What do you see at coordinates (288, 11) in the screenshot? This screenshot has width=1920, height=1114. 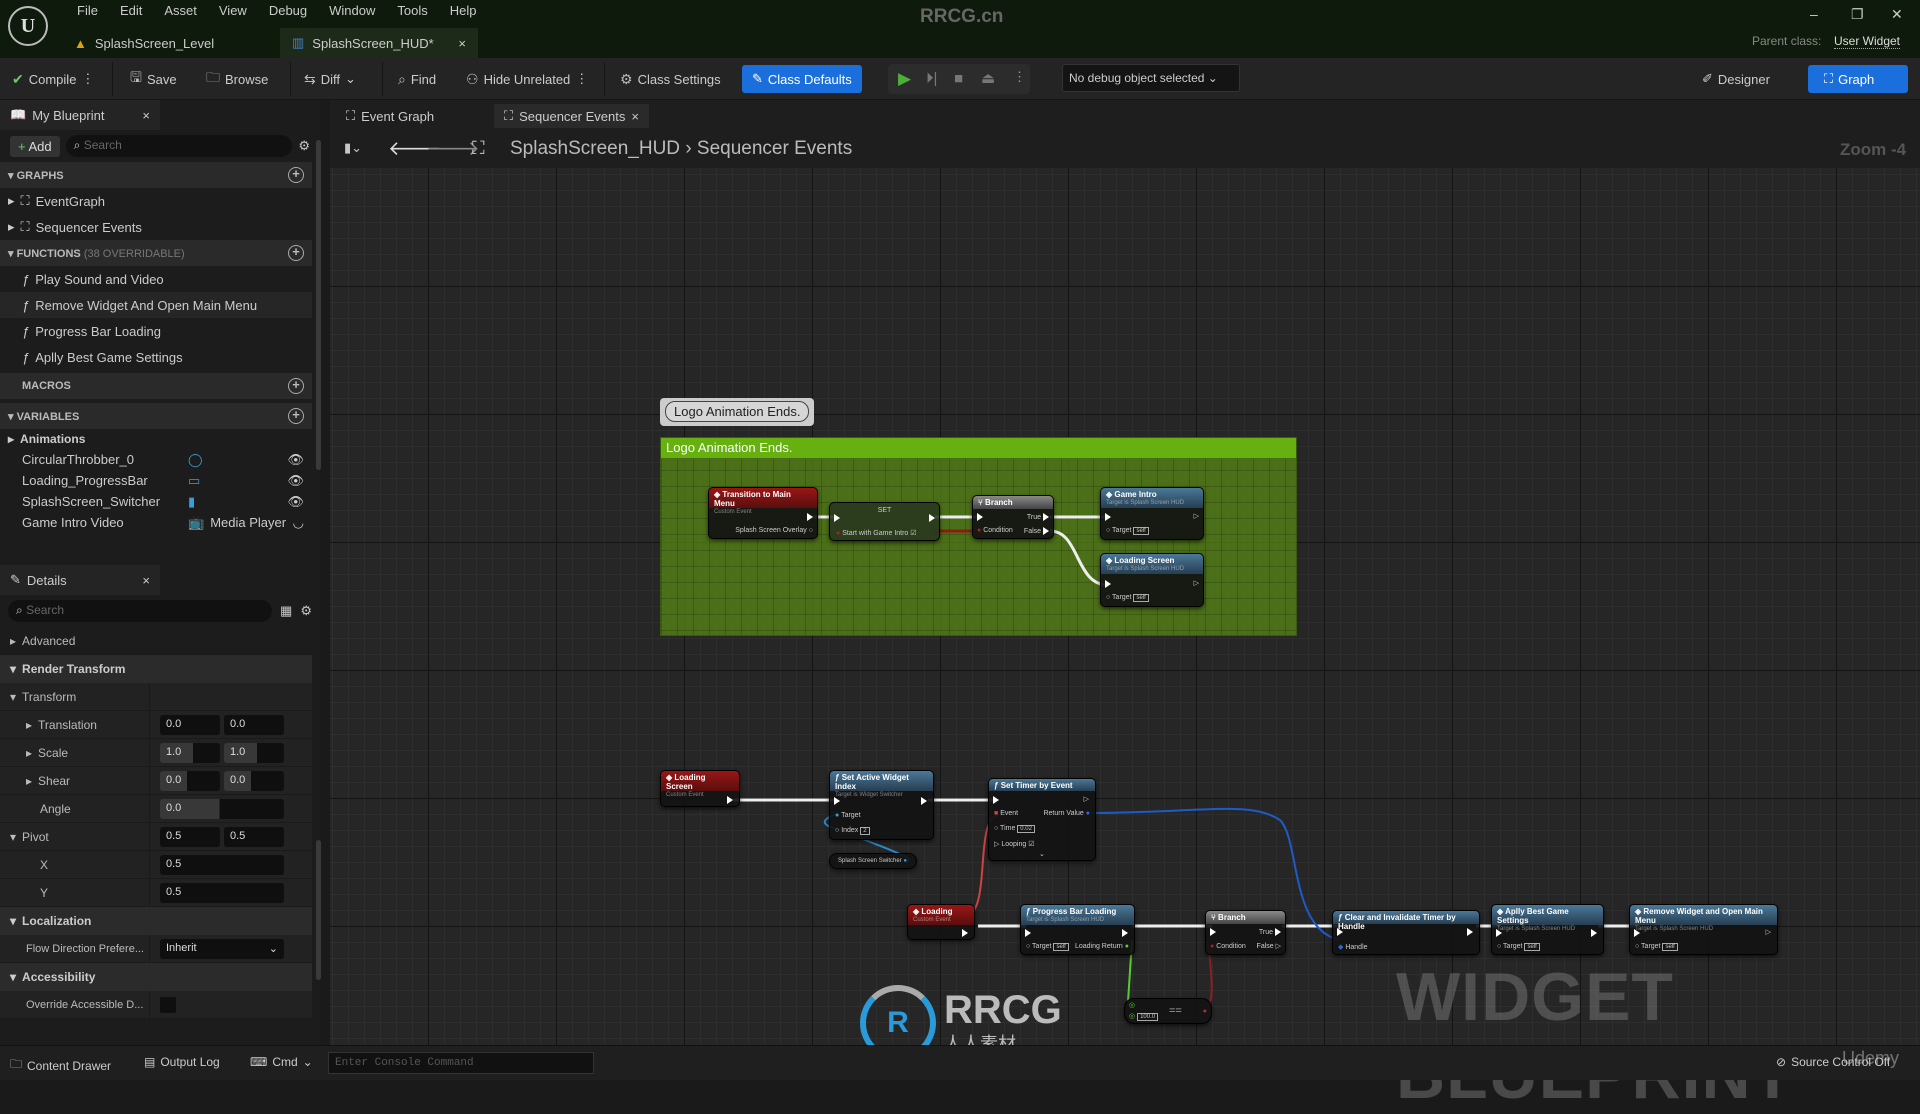 I see `menu-debug: Debug` at bounding box center [288, 11].